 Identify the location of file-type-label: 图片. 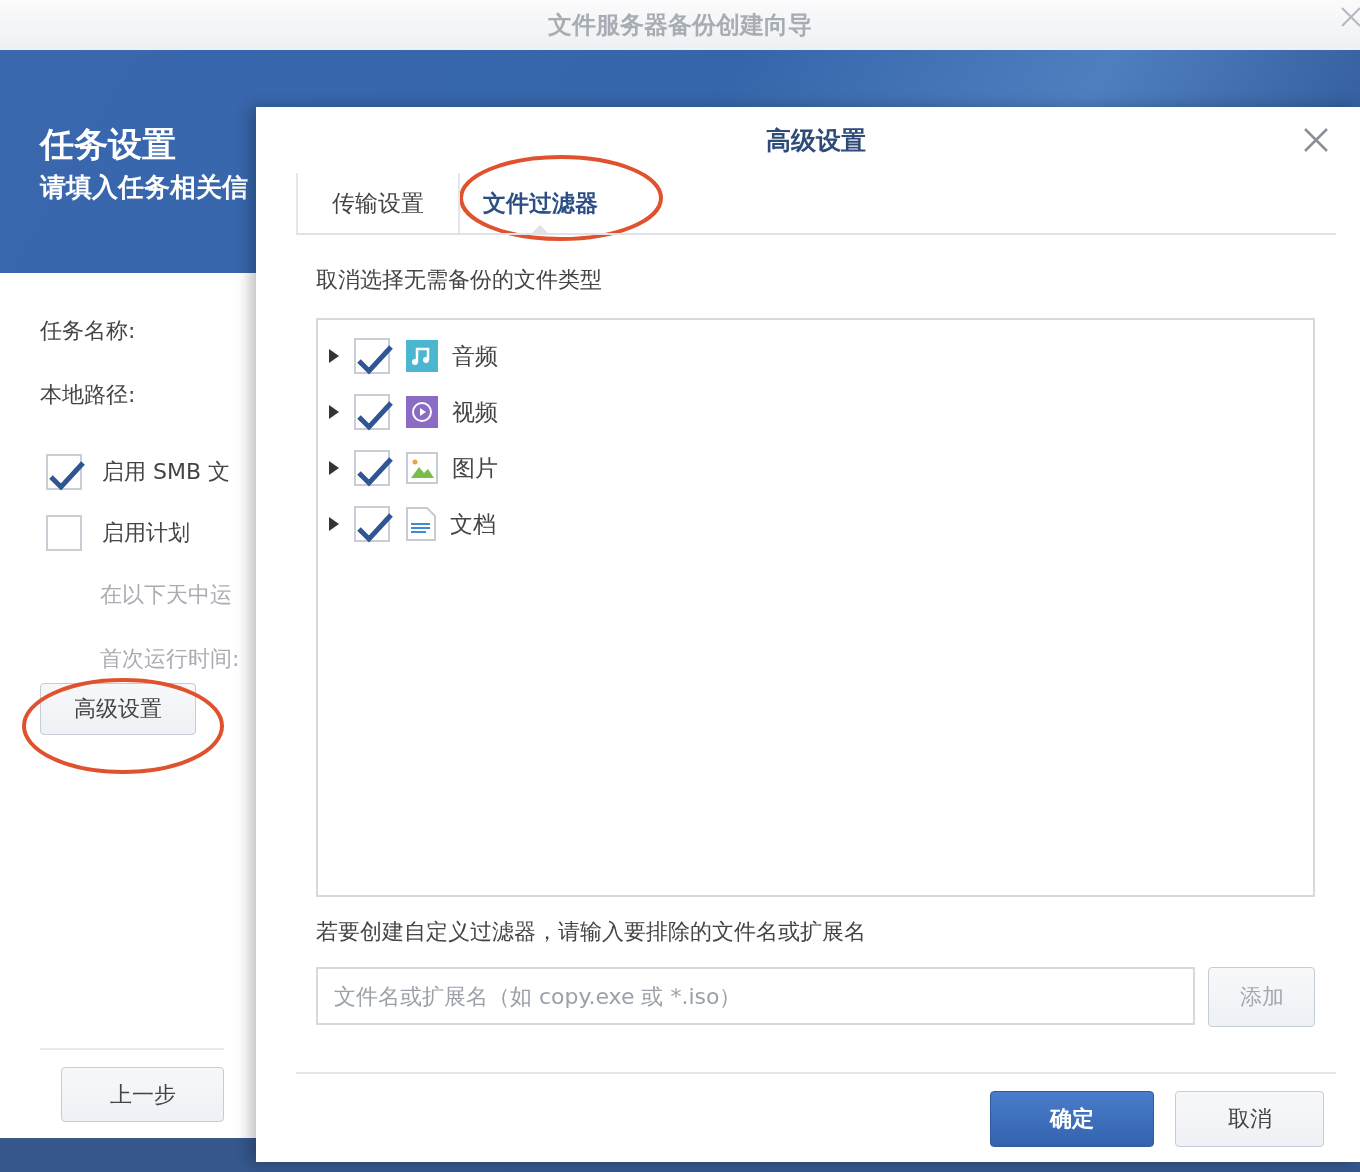
(475, 468).